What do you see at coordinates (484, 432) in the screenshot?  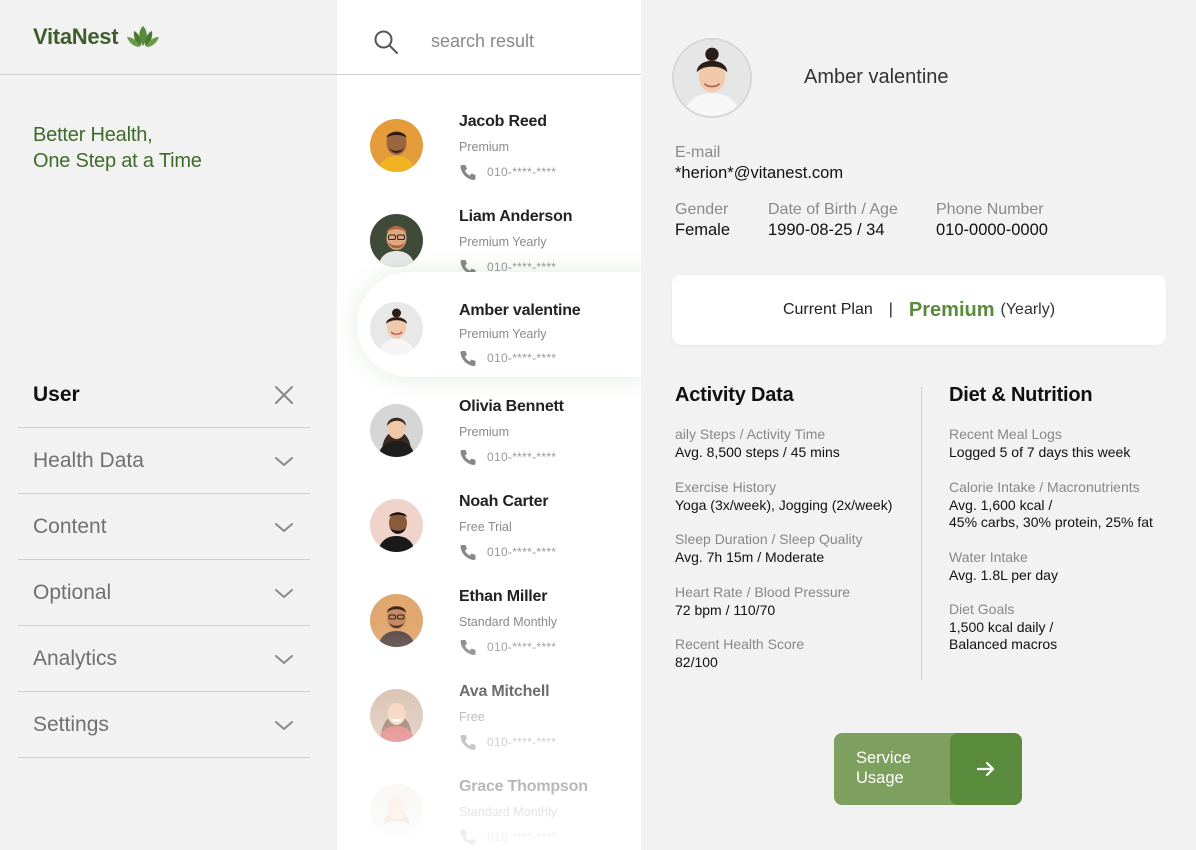 I see `member-plan: Premium` at bounding box center [484, 432].